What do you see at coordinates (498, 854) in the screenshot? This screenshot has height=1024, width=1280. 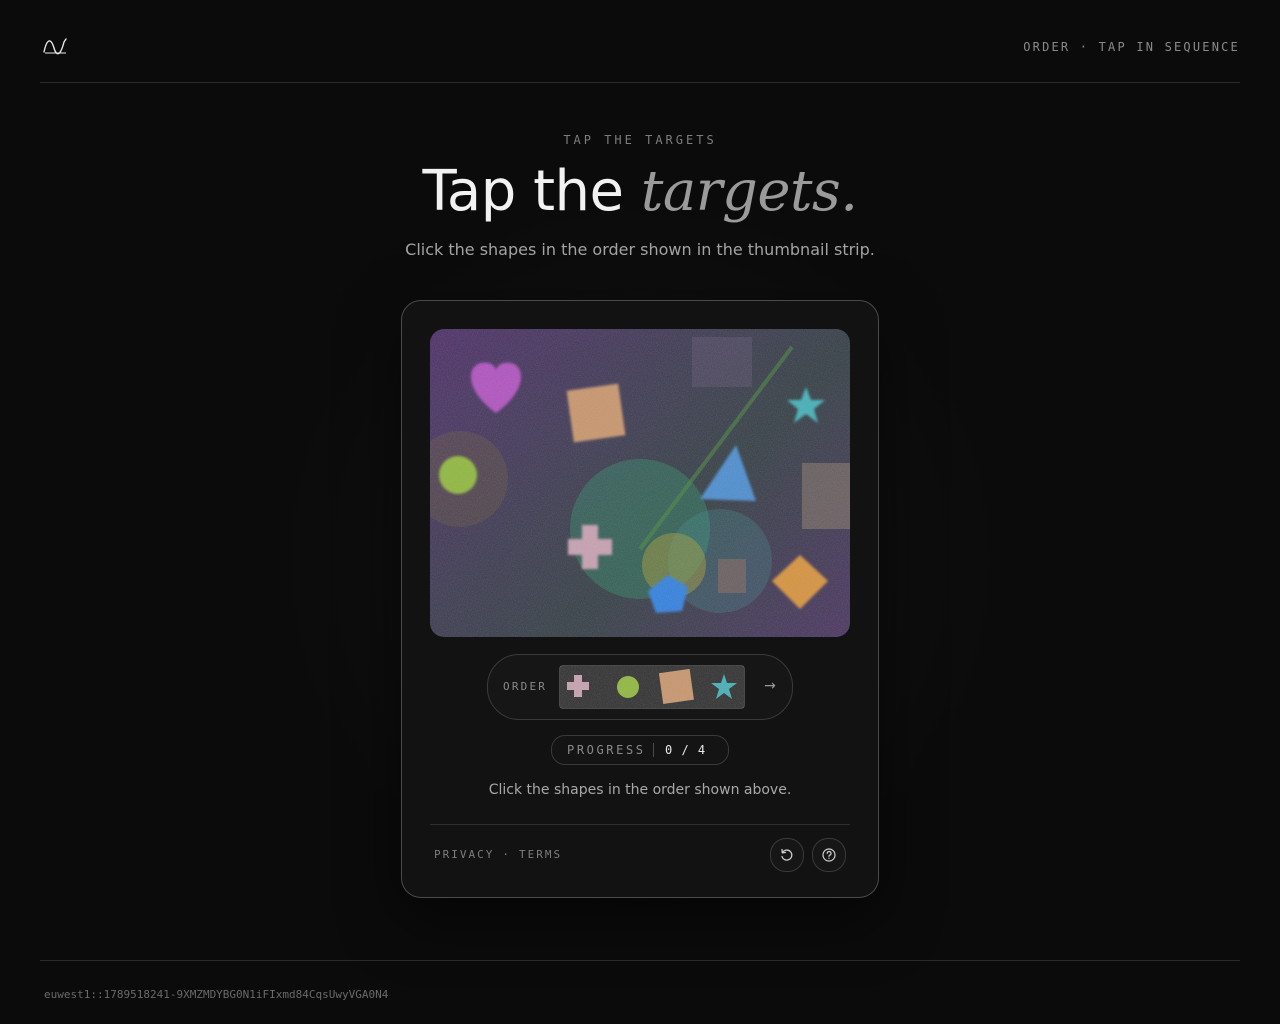 I see `footer-links: PRIVACY · TERMS` at bounding box center [498, 854].